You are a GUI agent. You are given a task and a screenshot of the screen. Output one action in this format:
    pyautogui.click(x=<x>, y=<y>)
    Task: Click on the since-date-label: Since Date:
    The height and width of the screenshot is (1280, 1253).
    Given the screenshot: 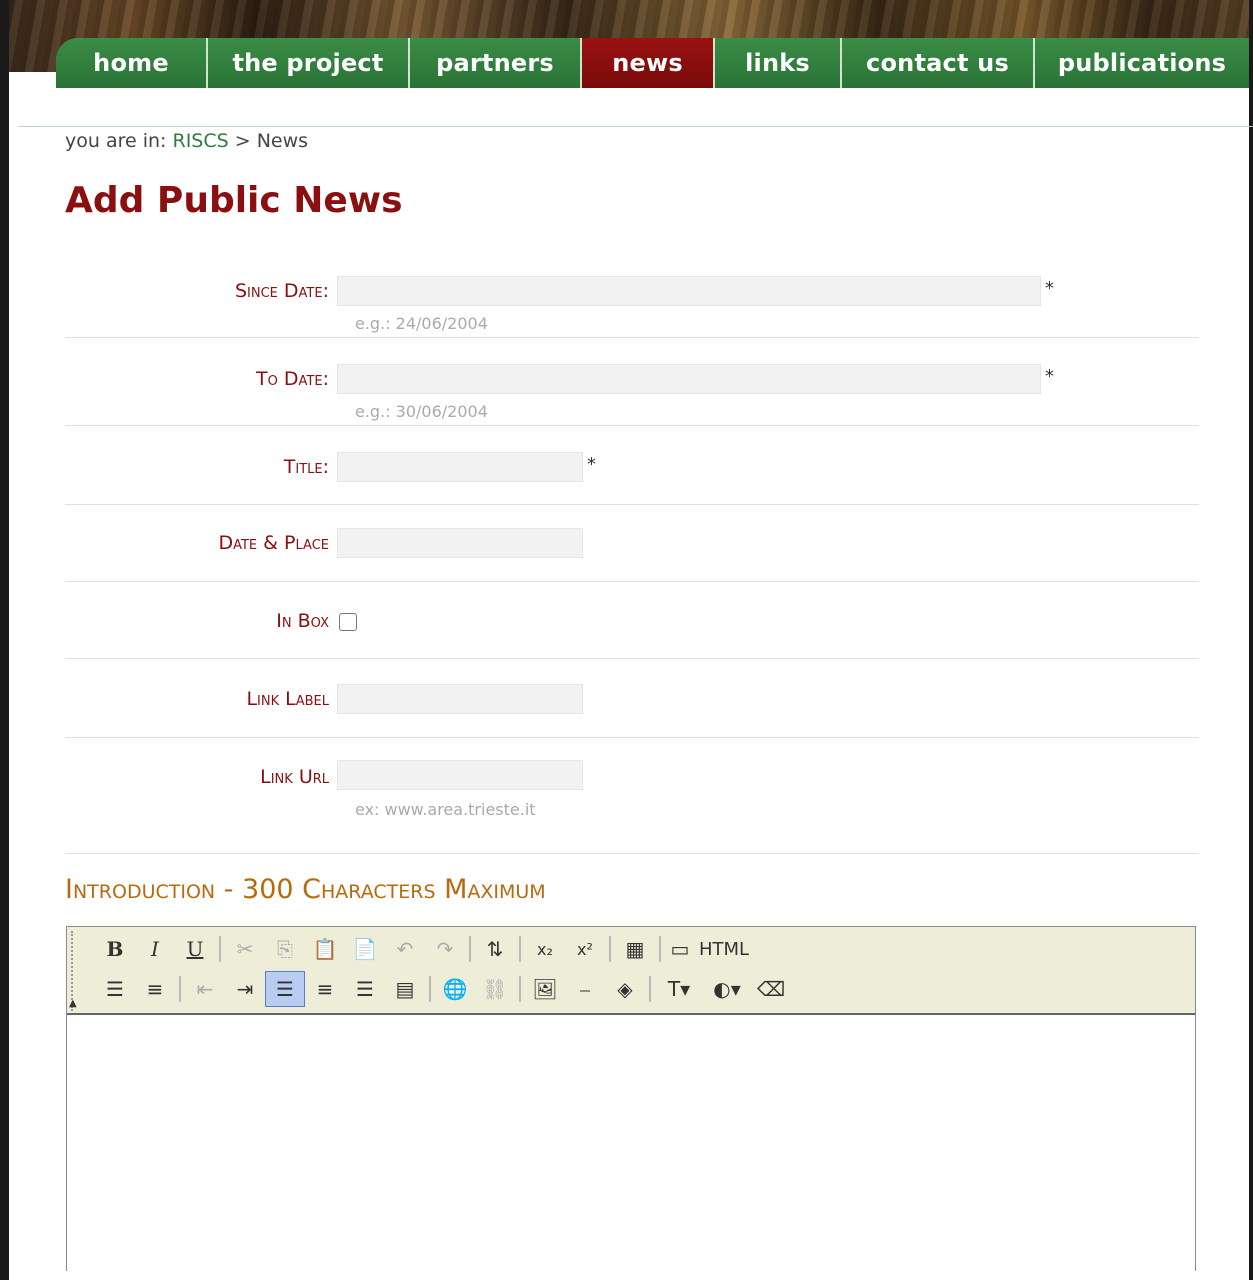 What is the action you would take?
    pyautogui.click(x=281, y=291)
    